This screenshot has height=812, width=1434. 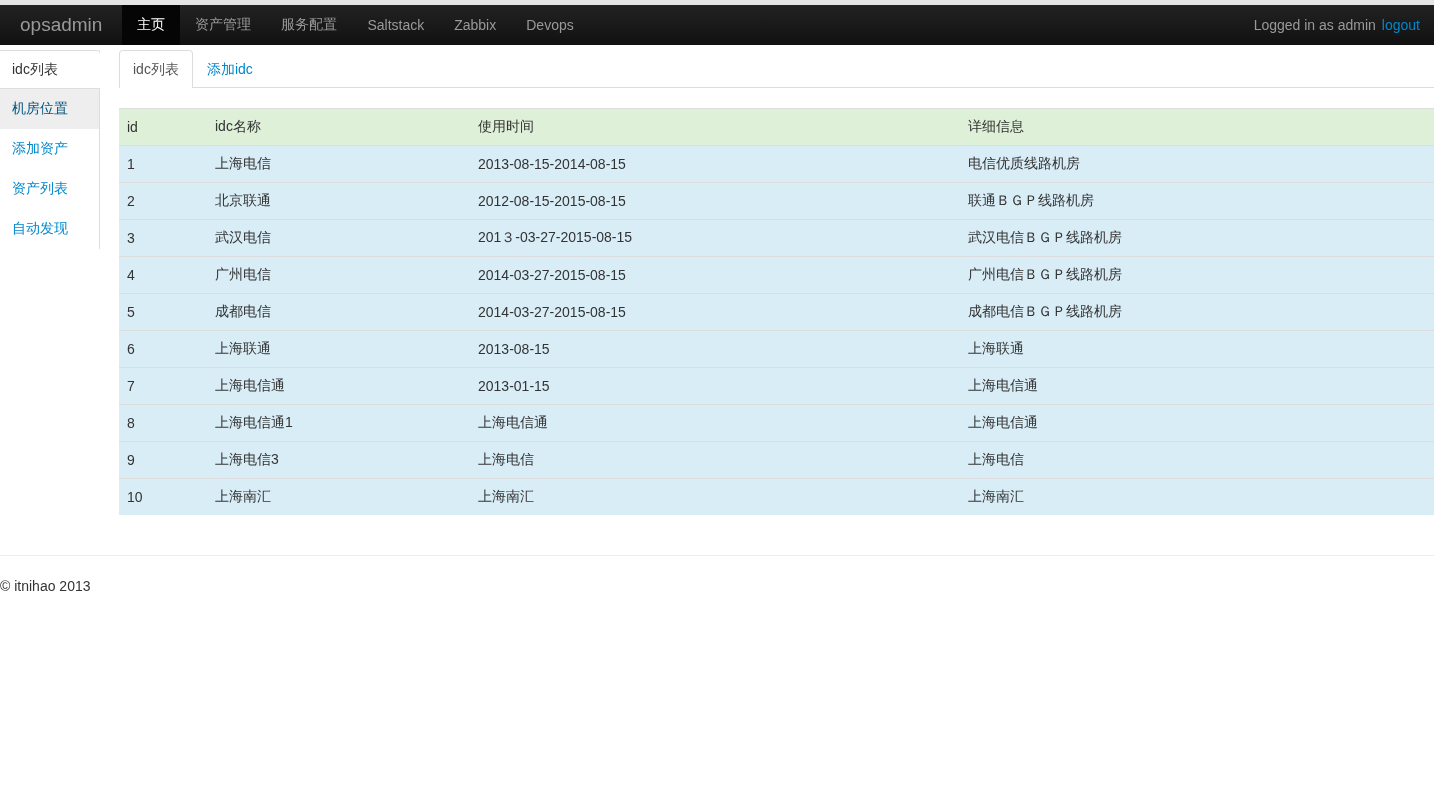 What do you see at coordinates (49, 229) in the screenshot?
I see `sidebar-item: 自动发现` at bounding box center [49, 229].